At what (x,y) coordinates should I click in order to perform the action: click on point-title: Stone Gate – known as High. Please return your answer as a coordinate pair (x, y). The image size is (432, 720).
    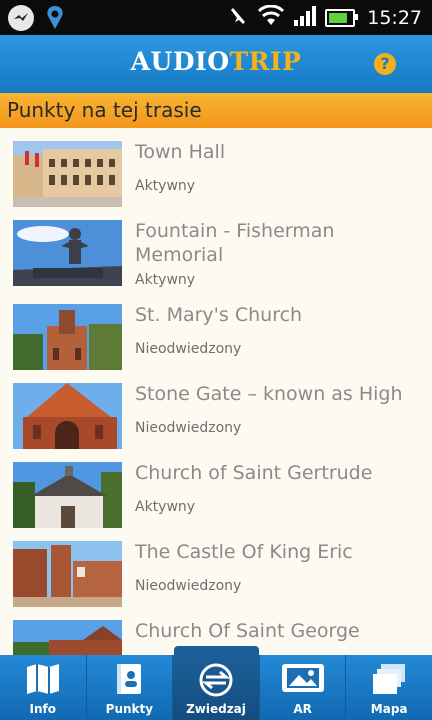
    Looking at the image, I should click on (269, 394).